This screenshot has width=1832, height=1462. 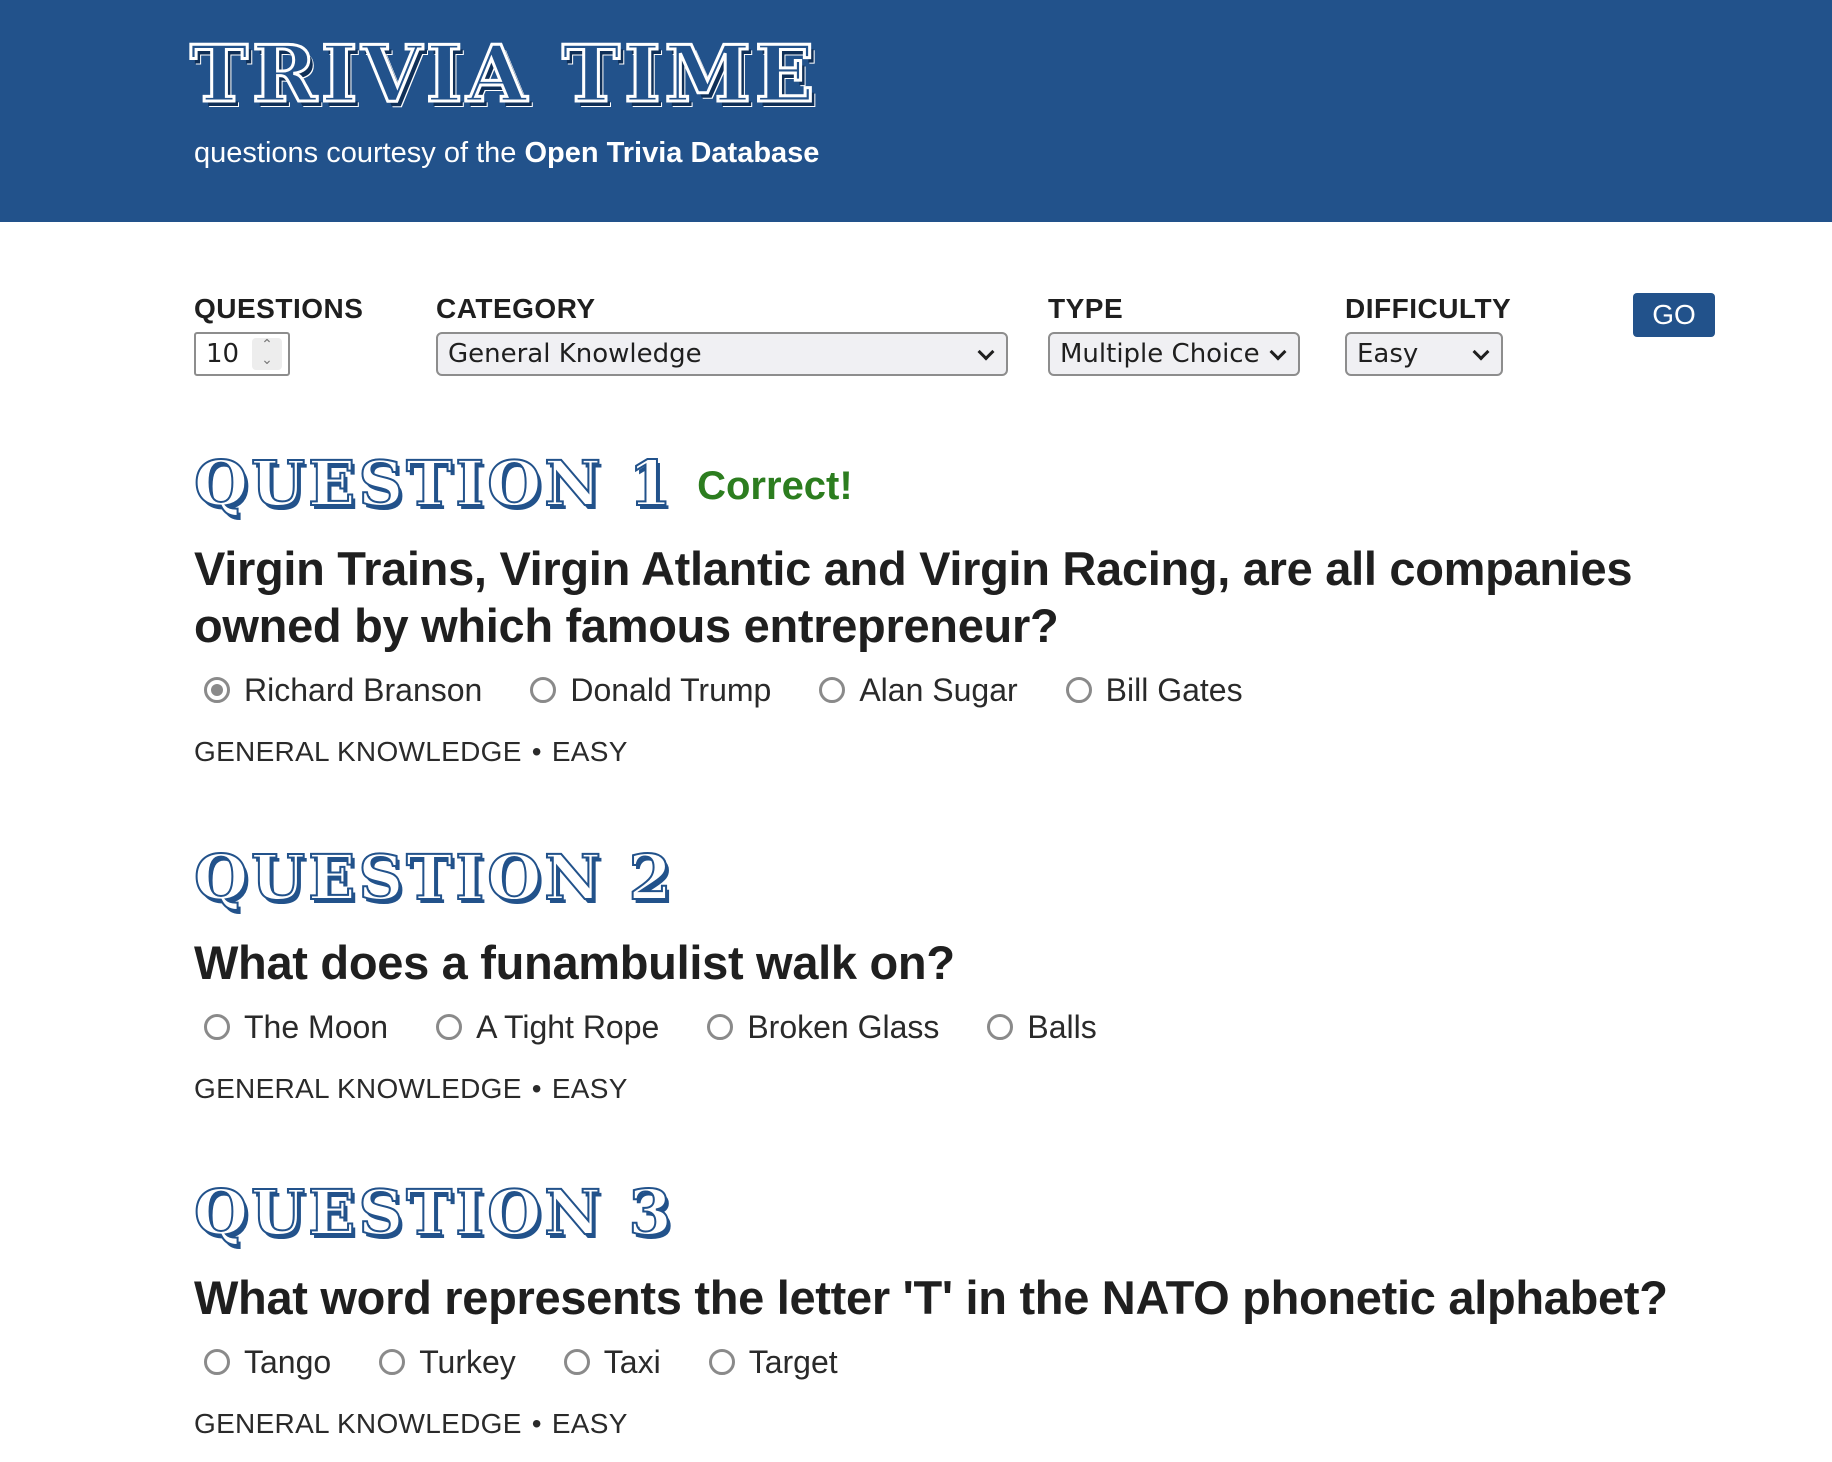 I want to click on answer-option: The Moon, so click(x=291, y=1027).